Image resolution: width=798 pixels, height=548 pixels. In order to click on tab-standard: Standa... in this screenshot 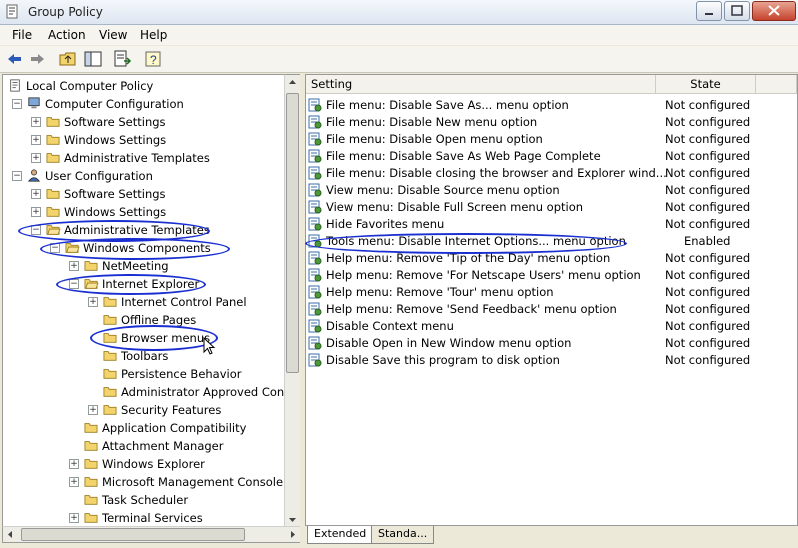, I will do `click(403, 535)`.